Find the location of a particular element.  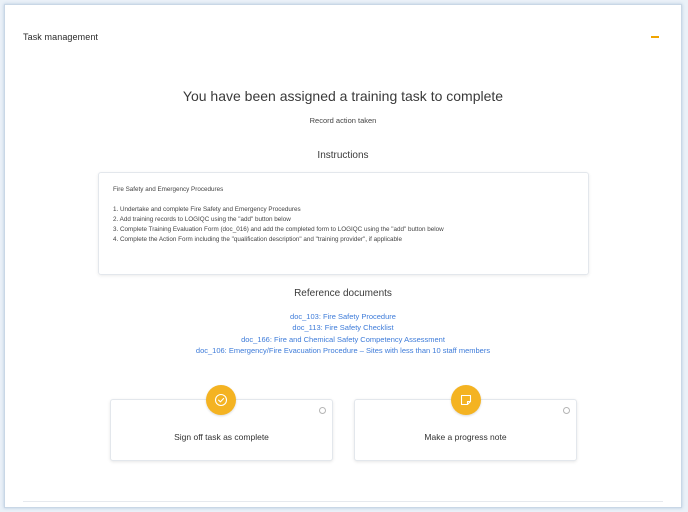

reference-link-doc-113: doc_113: Fire Safety Checklist is located at coordinates (343, 327).